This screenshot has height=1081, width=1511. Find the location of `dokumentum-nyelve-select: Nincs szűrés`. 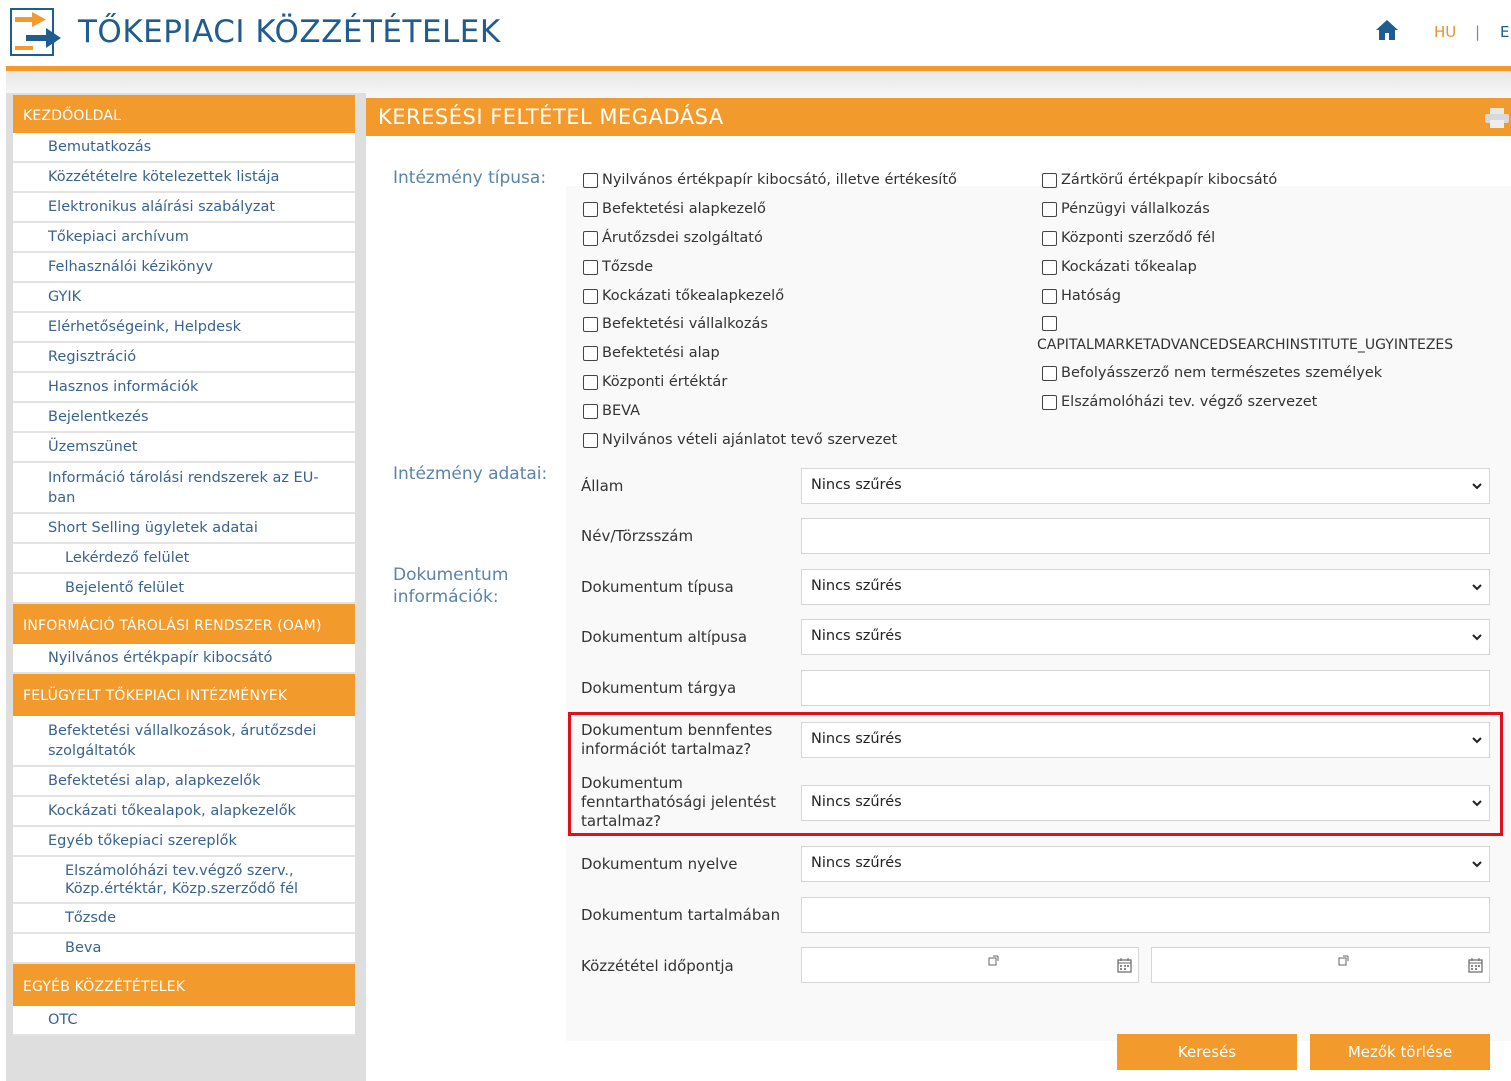

dokumentum-nyelve-select: Nincs szűrés is located at coordinates (1145, 864).